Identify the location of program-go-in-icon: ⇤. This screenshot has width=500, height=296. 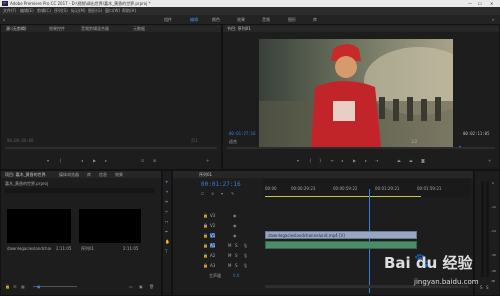
(332, 160).